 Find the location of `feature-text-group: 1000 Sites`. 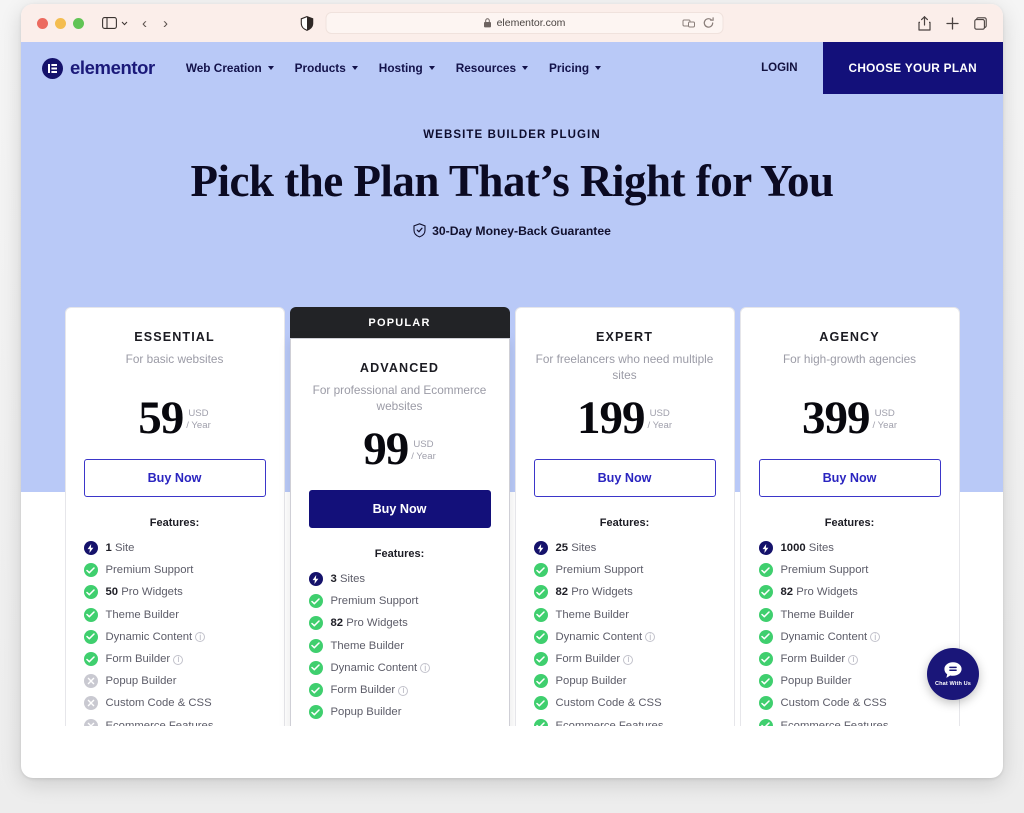

feature-text-group: 1000 Sites is located at coordinates (807, 548).